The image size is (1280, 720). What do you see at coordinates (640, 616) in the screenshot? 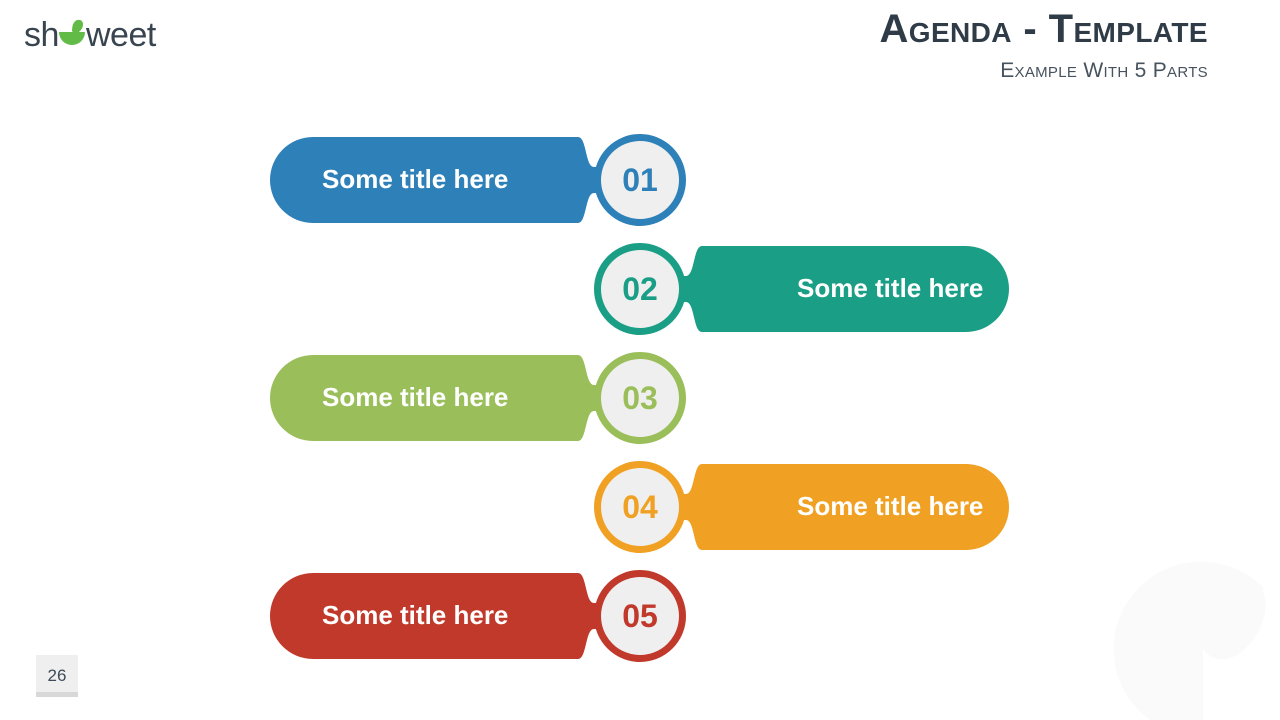
I see `row-number: 05` at bounding box center [640, 616].